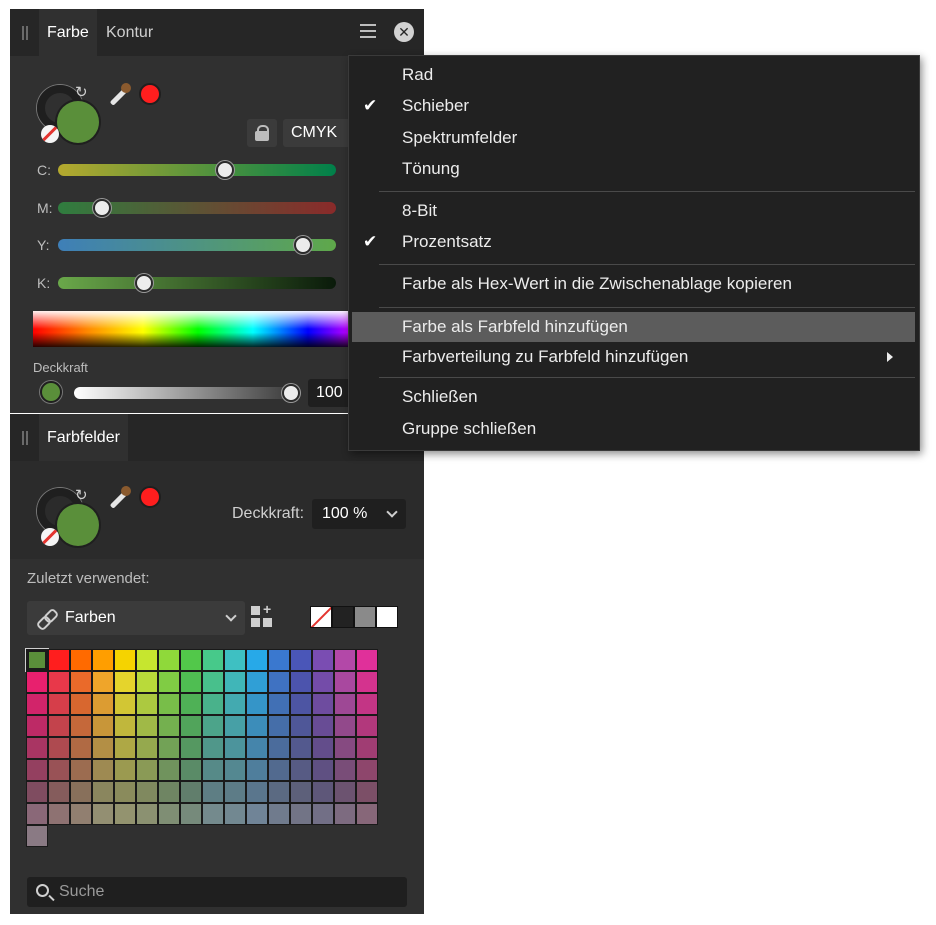 Image resolution: width=936 pixels, height=925 pixels. What do you see at coordinates (634, 106) in the screenshot?
I see `menu-item-1: ✔ Schieber` at bounding box center [634, 106].